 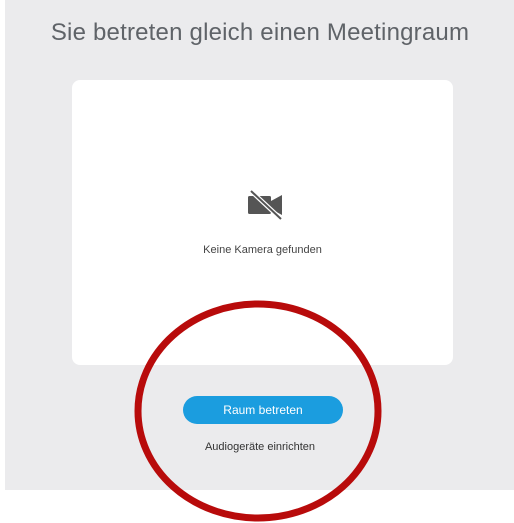 I want to click on camera-off-icon, so click(x=265, y=205).